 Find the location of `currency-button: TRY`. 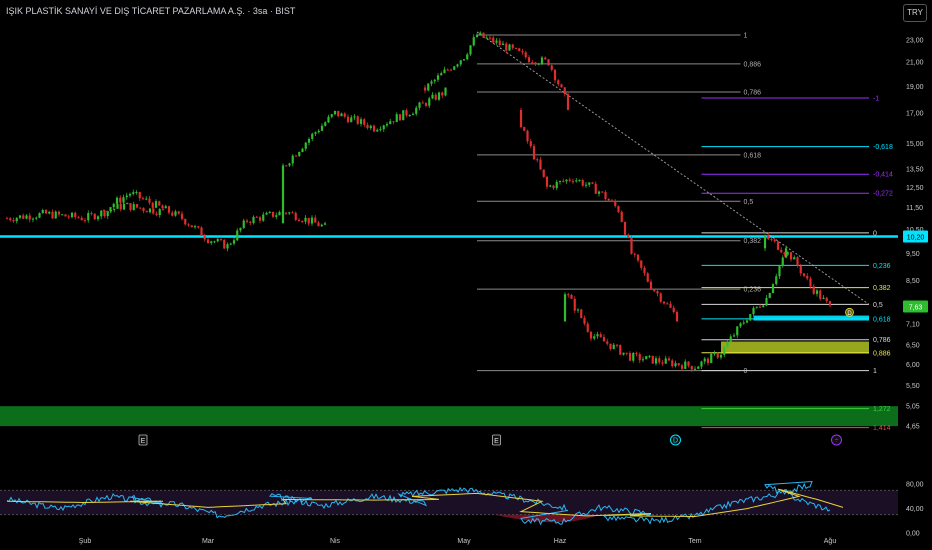

currency-button: TRY is located at coordinates (915, 13).